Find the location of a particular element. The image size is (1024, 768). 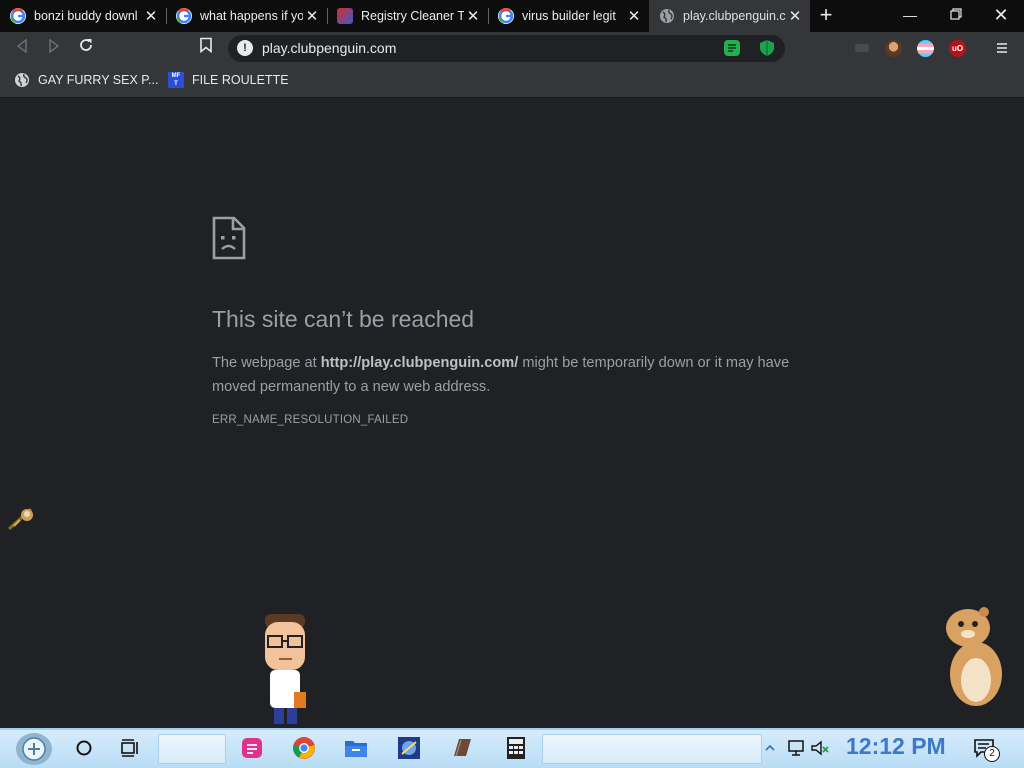

network-icon is located at coordinates (796, 748).